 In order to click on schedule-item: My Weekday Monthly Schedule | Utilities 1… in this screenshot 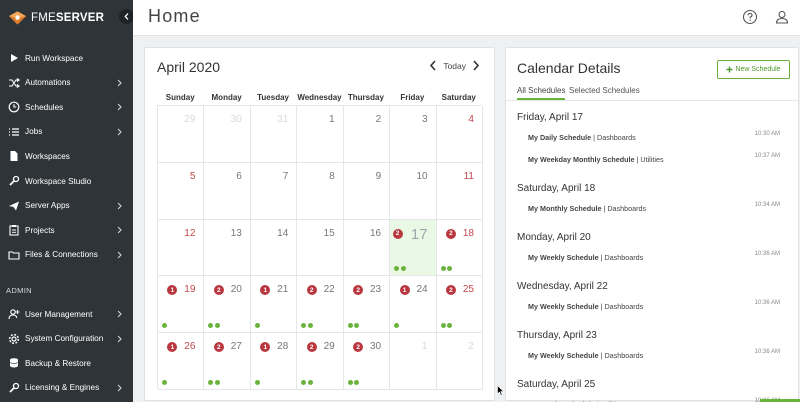, I will do `click(654, 158)`.